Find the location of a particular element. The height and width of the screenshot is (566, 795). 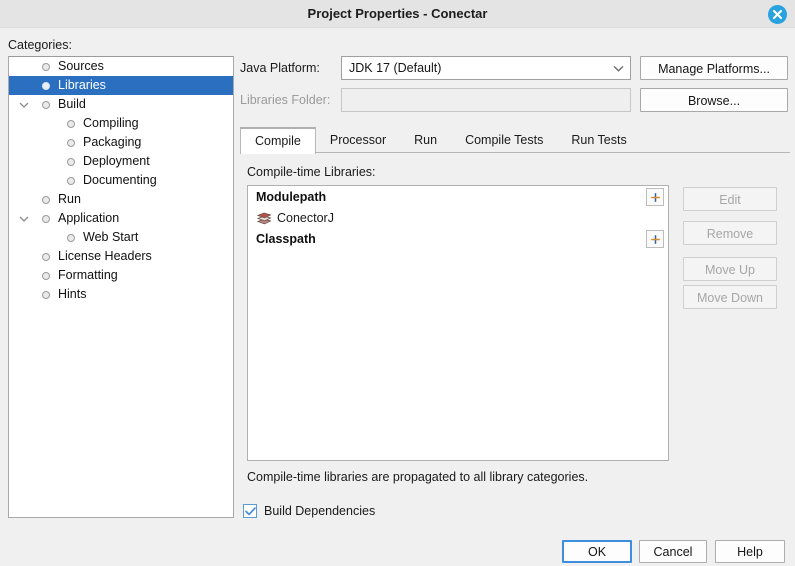

tab-compile-tests: Compile Tests is located at coordinates (504, 140).